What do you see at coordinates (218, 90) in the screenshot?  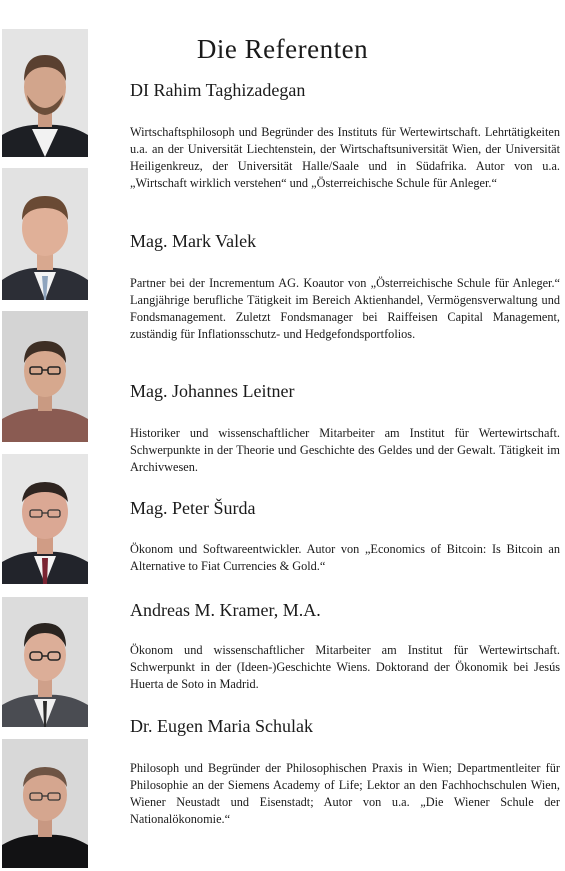 I see `speaker-name-taghizadegan: DI Rahim Taghizadegan` at bounding box center [218, 90].